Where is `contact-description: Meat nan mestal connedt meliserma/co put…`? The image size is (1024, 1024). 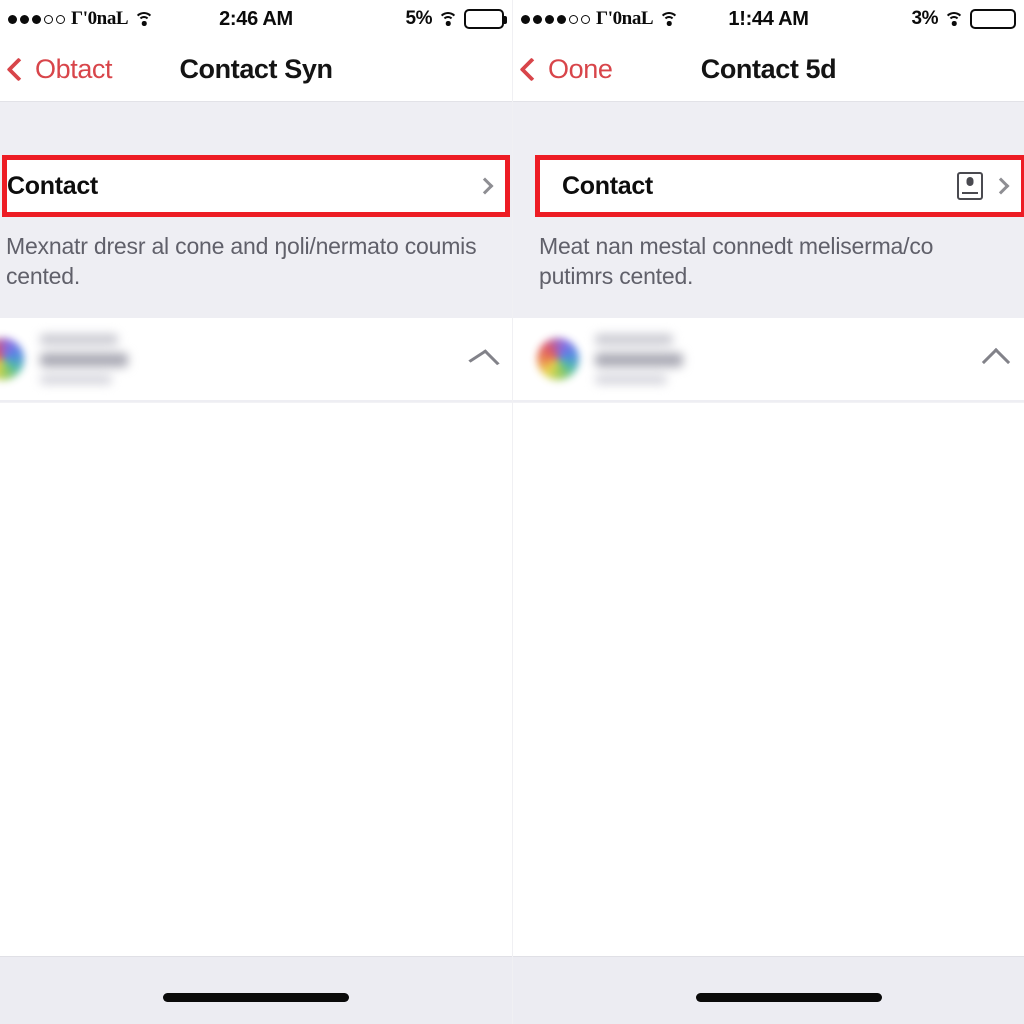 contact-description: Meat nan mestal connedt meliserma/co put… is located at coordinates (736, 261).